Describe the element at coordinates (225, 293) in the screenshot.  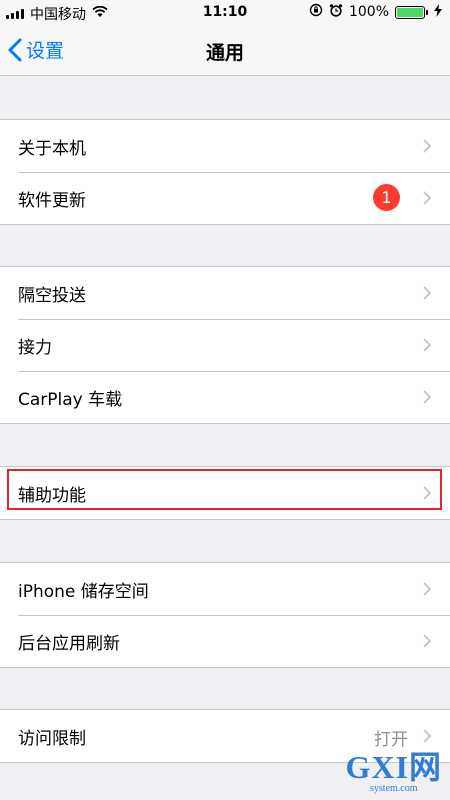
I see `row-airdrop: 隔空投送` at that location.